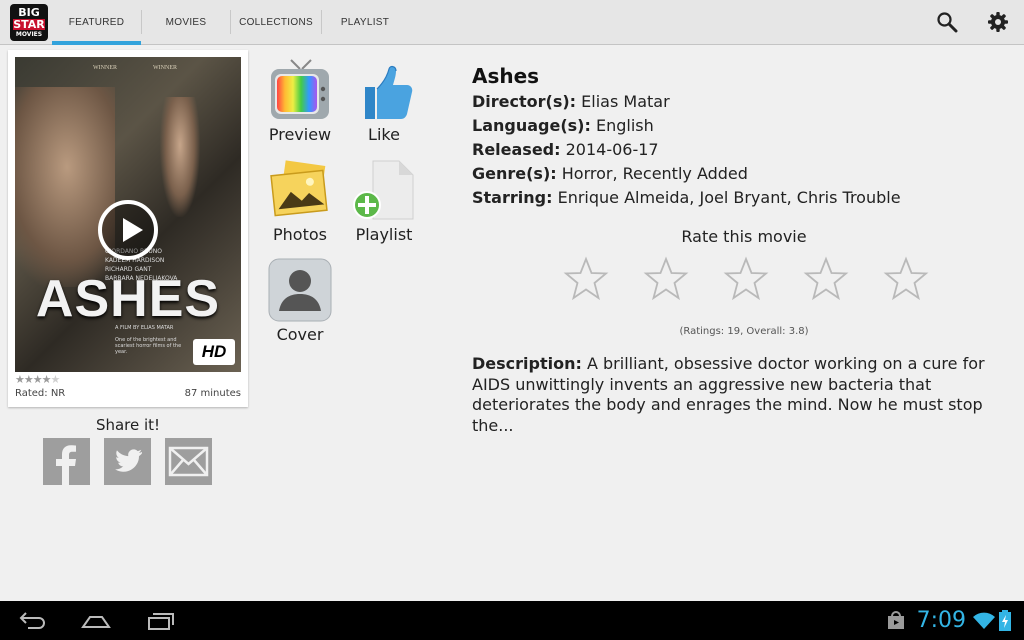  Describe the element at coordinates (40, 393) in the screenshot. I see `content-rating: Rated: NR` at that location.